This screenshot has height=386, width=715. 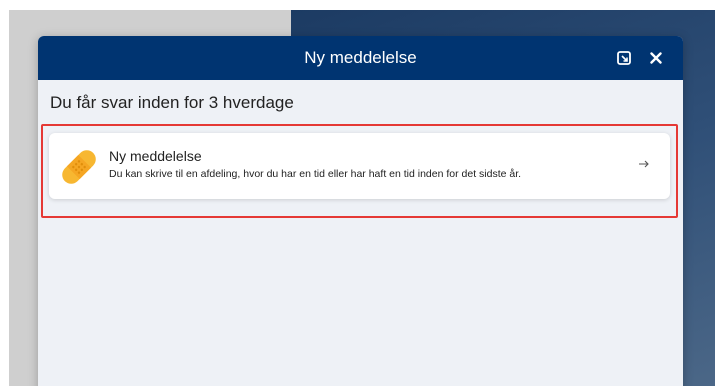 What do you see at coordinates (79, 167) in the screenshot?
I see `bandage-icon` at bounding box center [79, 167].